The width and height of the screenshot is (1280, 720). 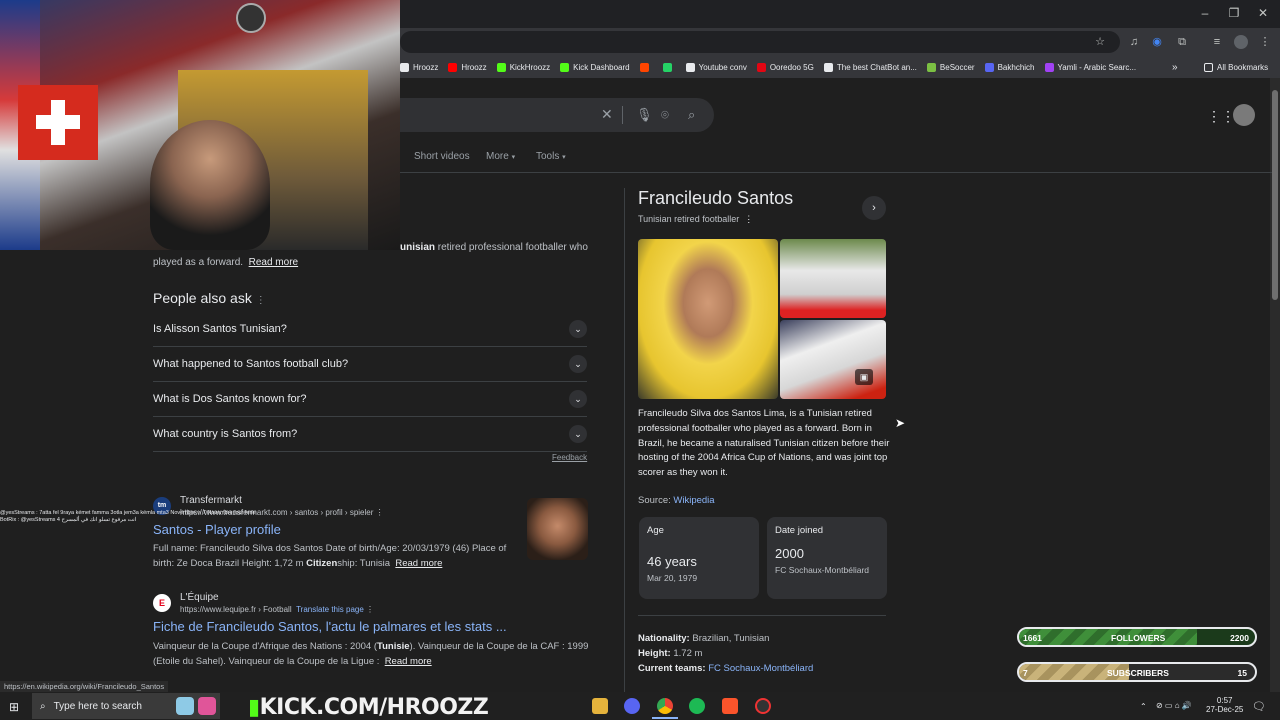 What do you see at coordinates (693, 500) in the screenshot?
I see `wikipedia-link: Wikipedia` at bounding box center [693, 500].